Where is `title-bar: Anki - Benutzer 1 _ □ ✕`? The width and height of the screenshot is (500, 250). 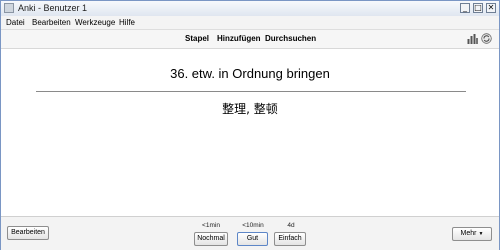 title-bar: Anki - Benutzer 1 _ □ ✕ is located at coordinates (250, 9).